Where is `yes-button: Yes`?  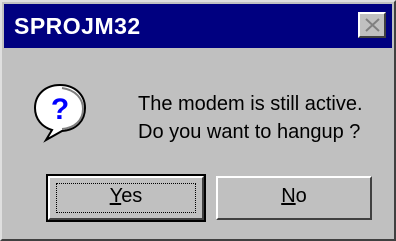
yes-button: Yes is located at coordinates (126, 198).